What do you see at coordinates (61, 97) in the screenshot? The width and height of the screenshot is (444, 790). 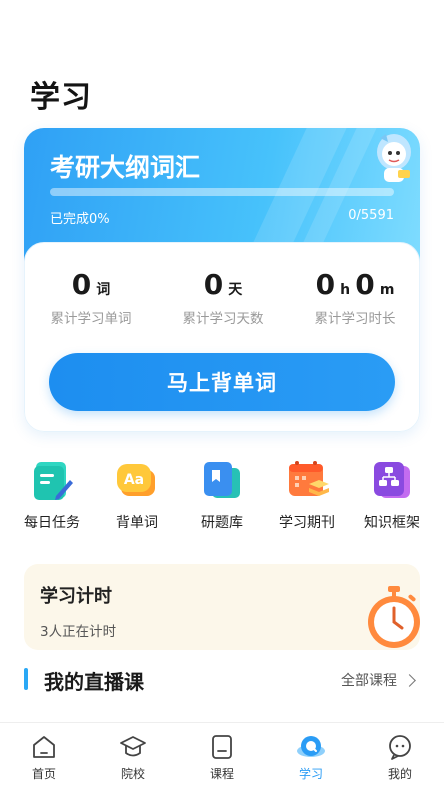 I see `page-title: 学习` at bounding box center [61, 97].